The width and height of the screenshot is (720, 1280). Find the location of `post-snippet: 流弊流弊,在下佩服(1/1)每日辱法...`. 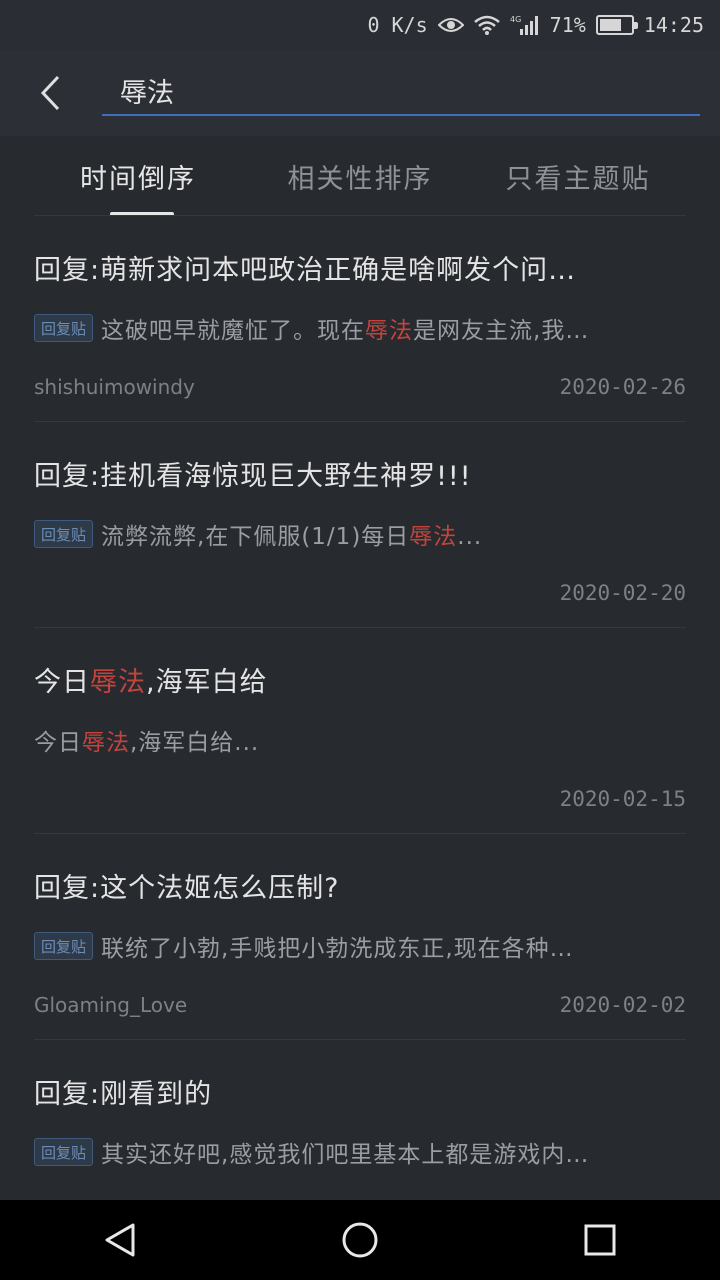

post-snippet: 流弊流弊,在下佩服(1/1)每日辱法... is located at coordinates (292, 537).